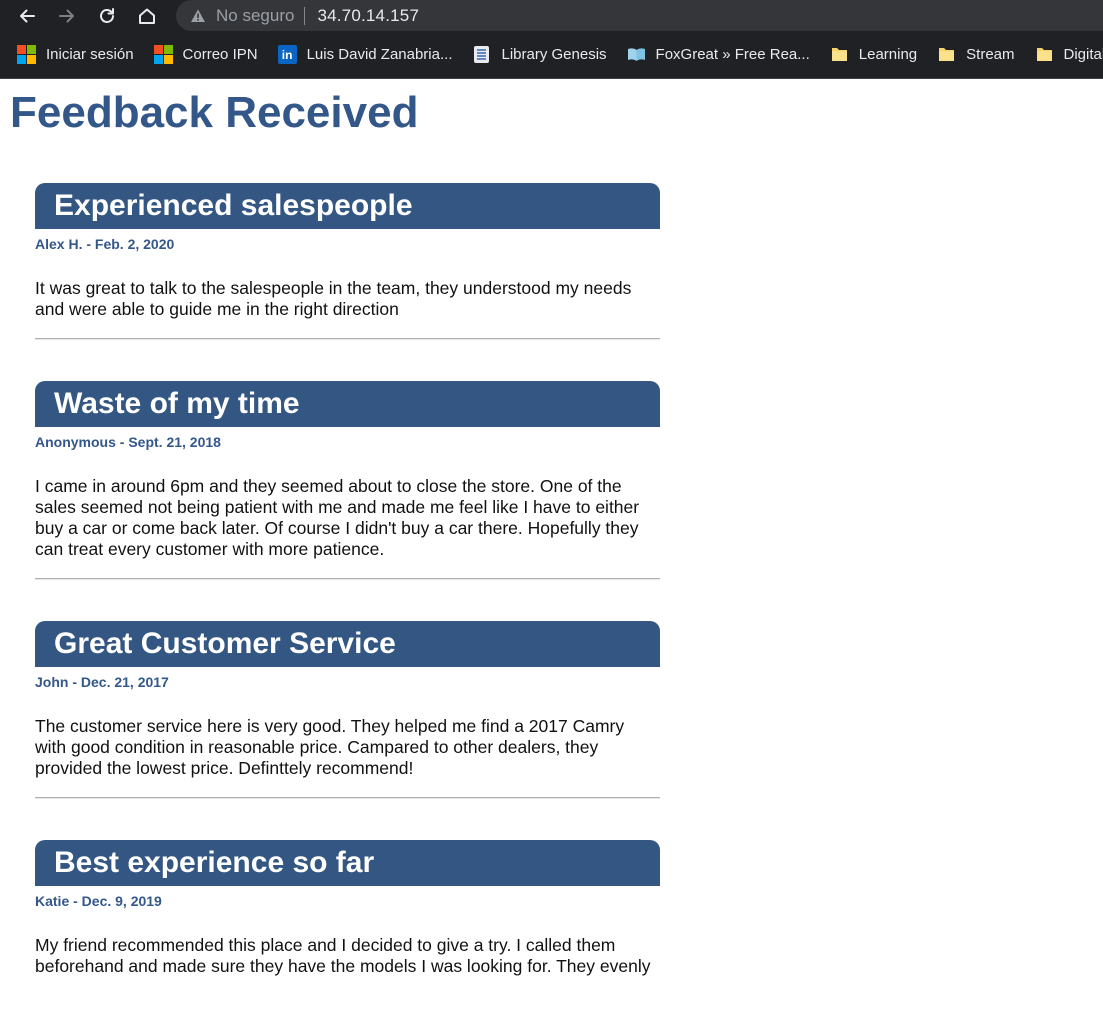 This screenshot has width=1103, height=1018. I want to click on back-button, so click(27, 16).